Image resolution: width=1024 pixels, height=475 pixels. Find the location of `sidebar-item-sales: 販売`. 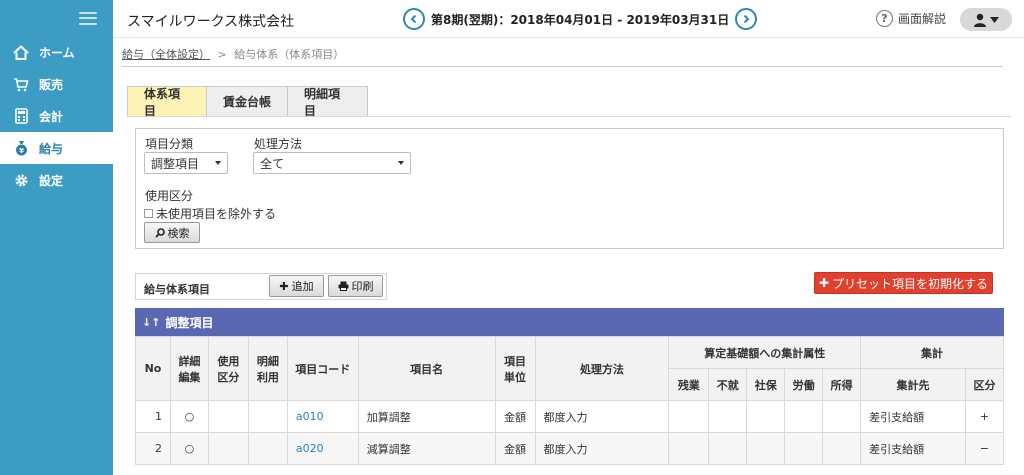

sidebar-item-sales: 販売 is located at coordinates (56, 84).